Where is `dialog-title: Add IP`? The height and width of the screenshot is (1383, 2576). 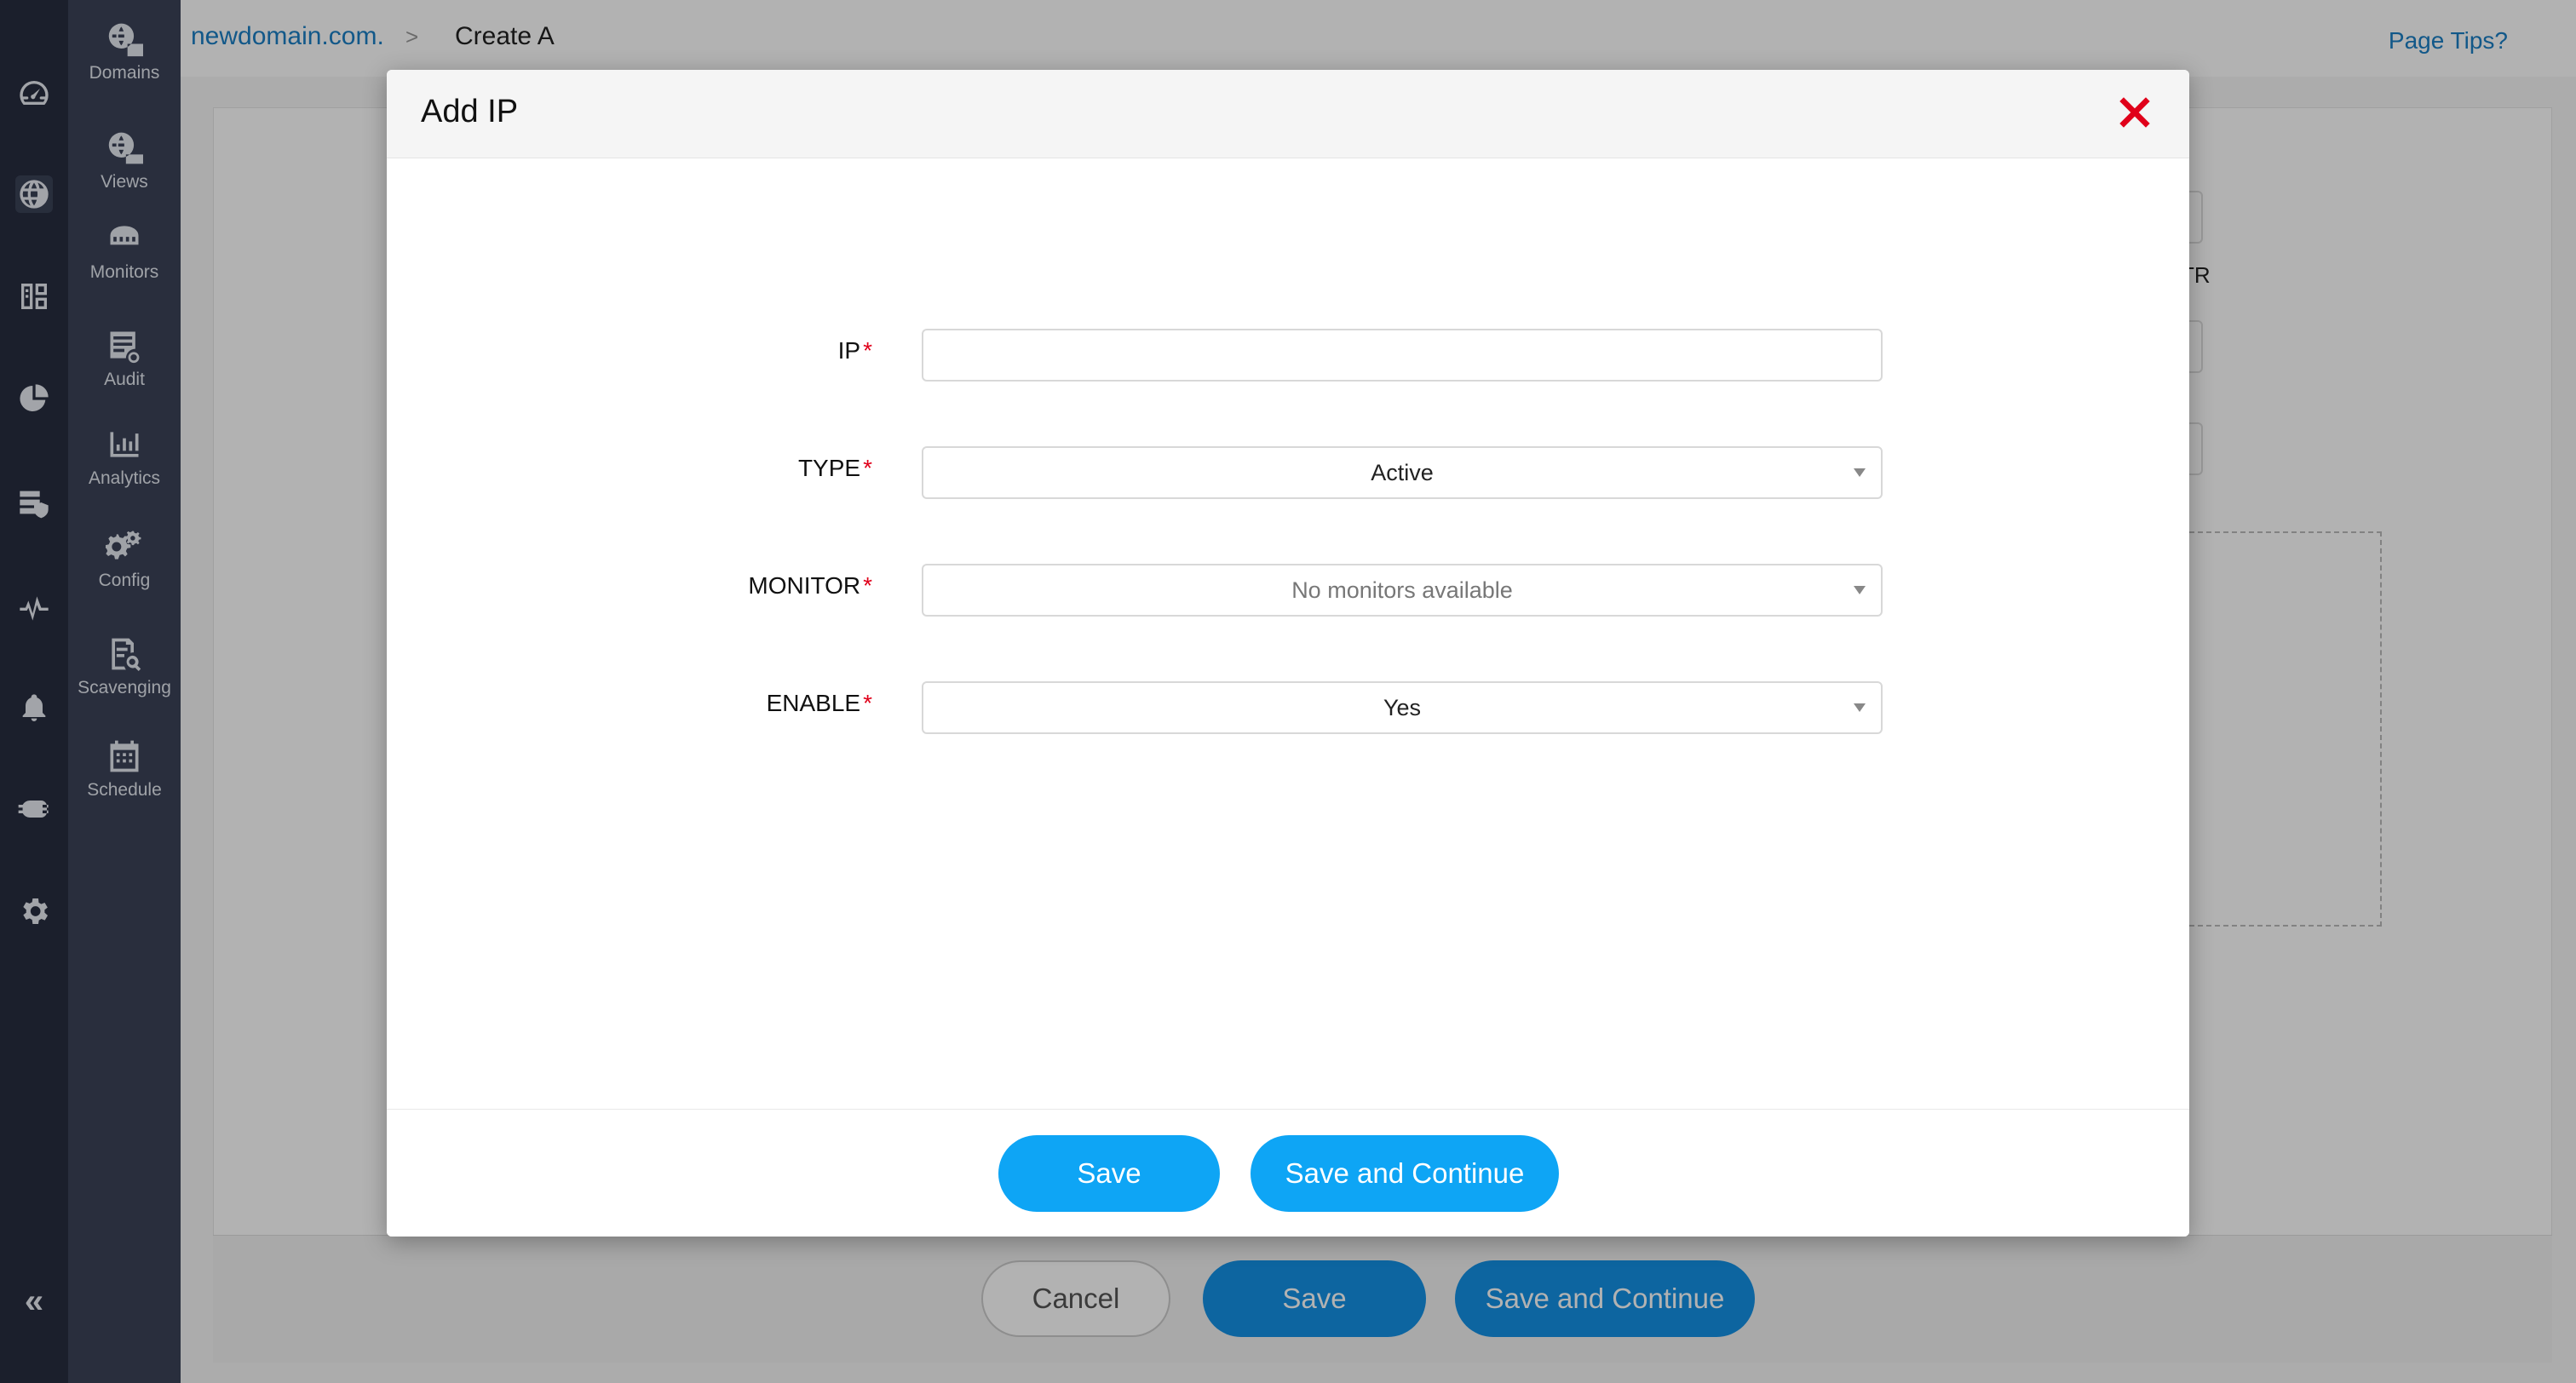 dialog-title: Add IP is located at coordinates (470, 111).